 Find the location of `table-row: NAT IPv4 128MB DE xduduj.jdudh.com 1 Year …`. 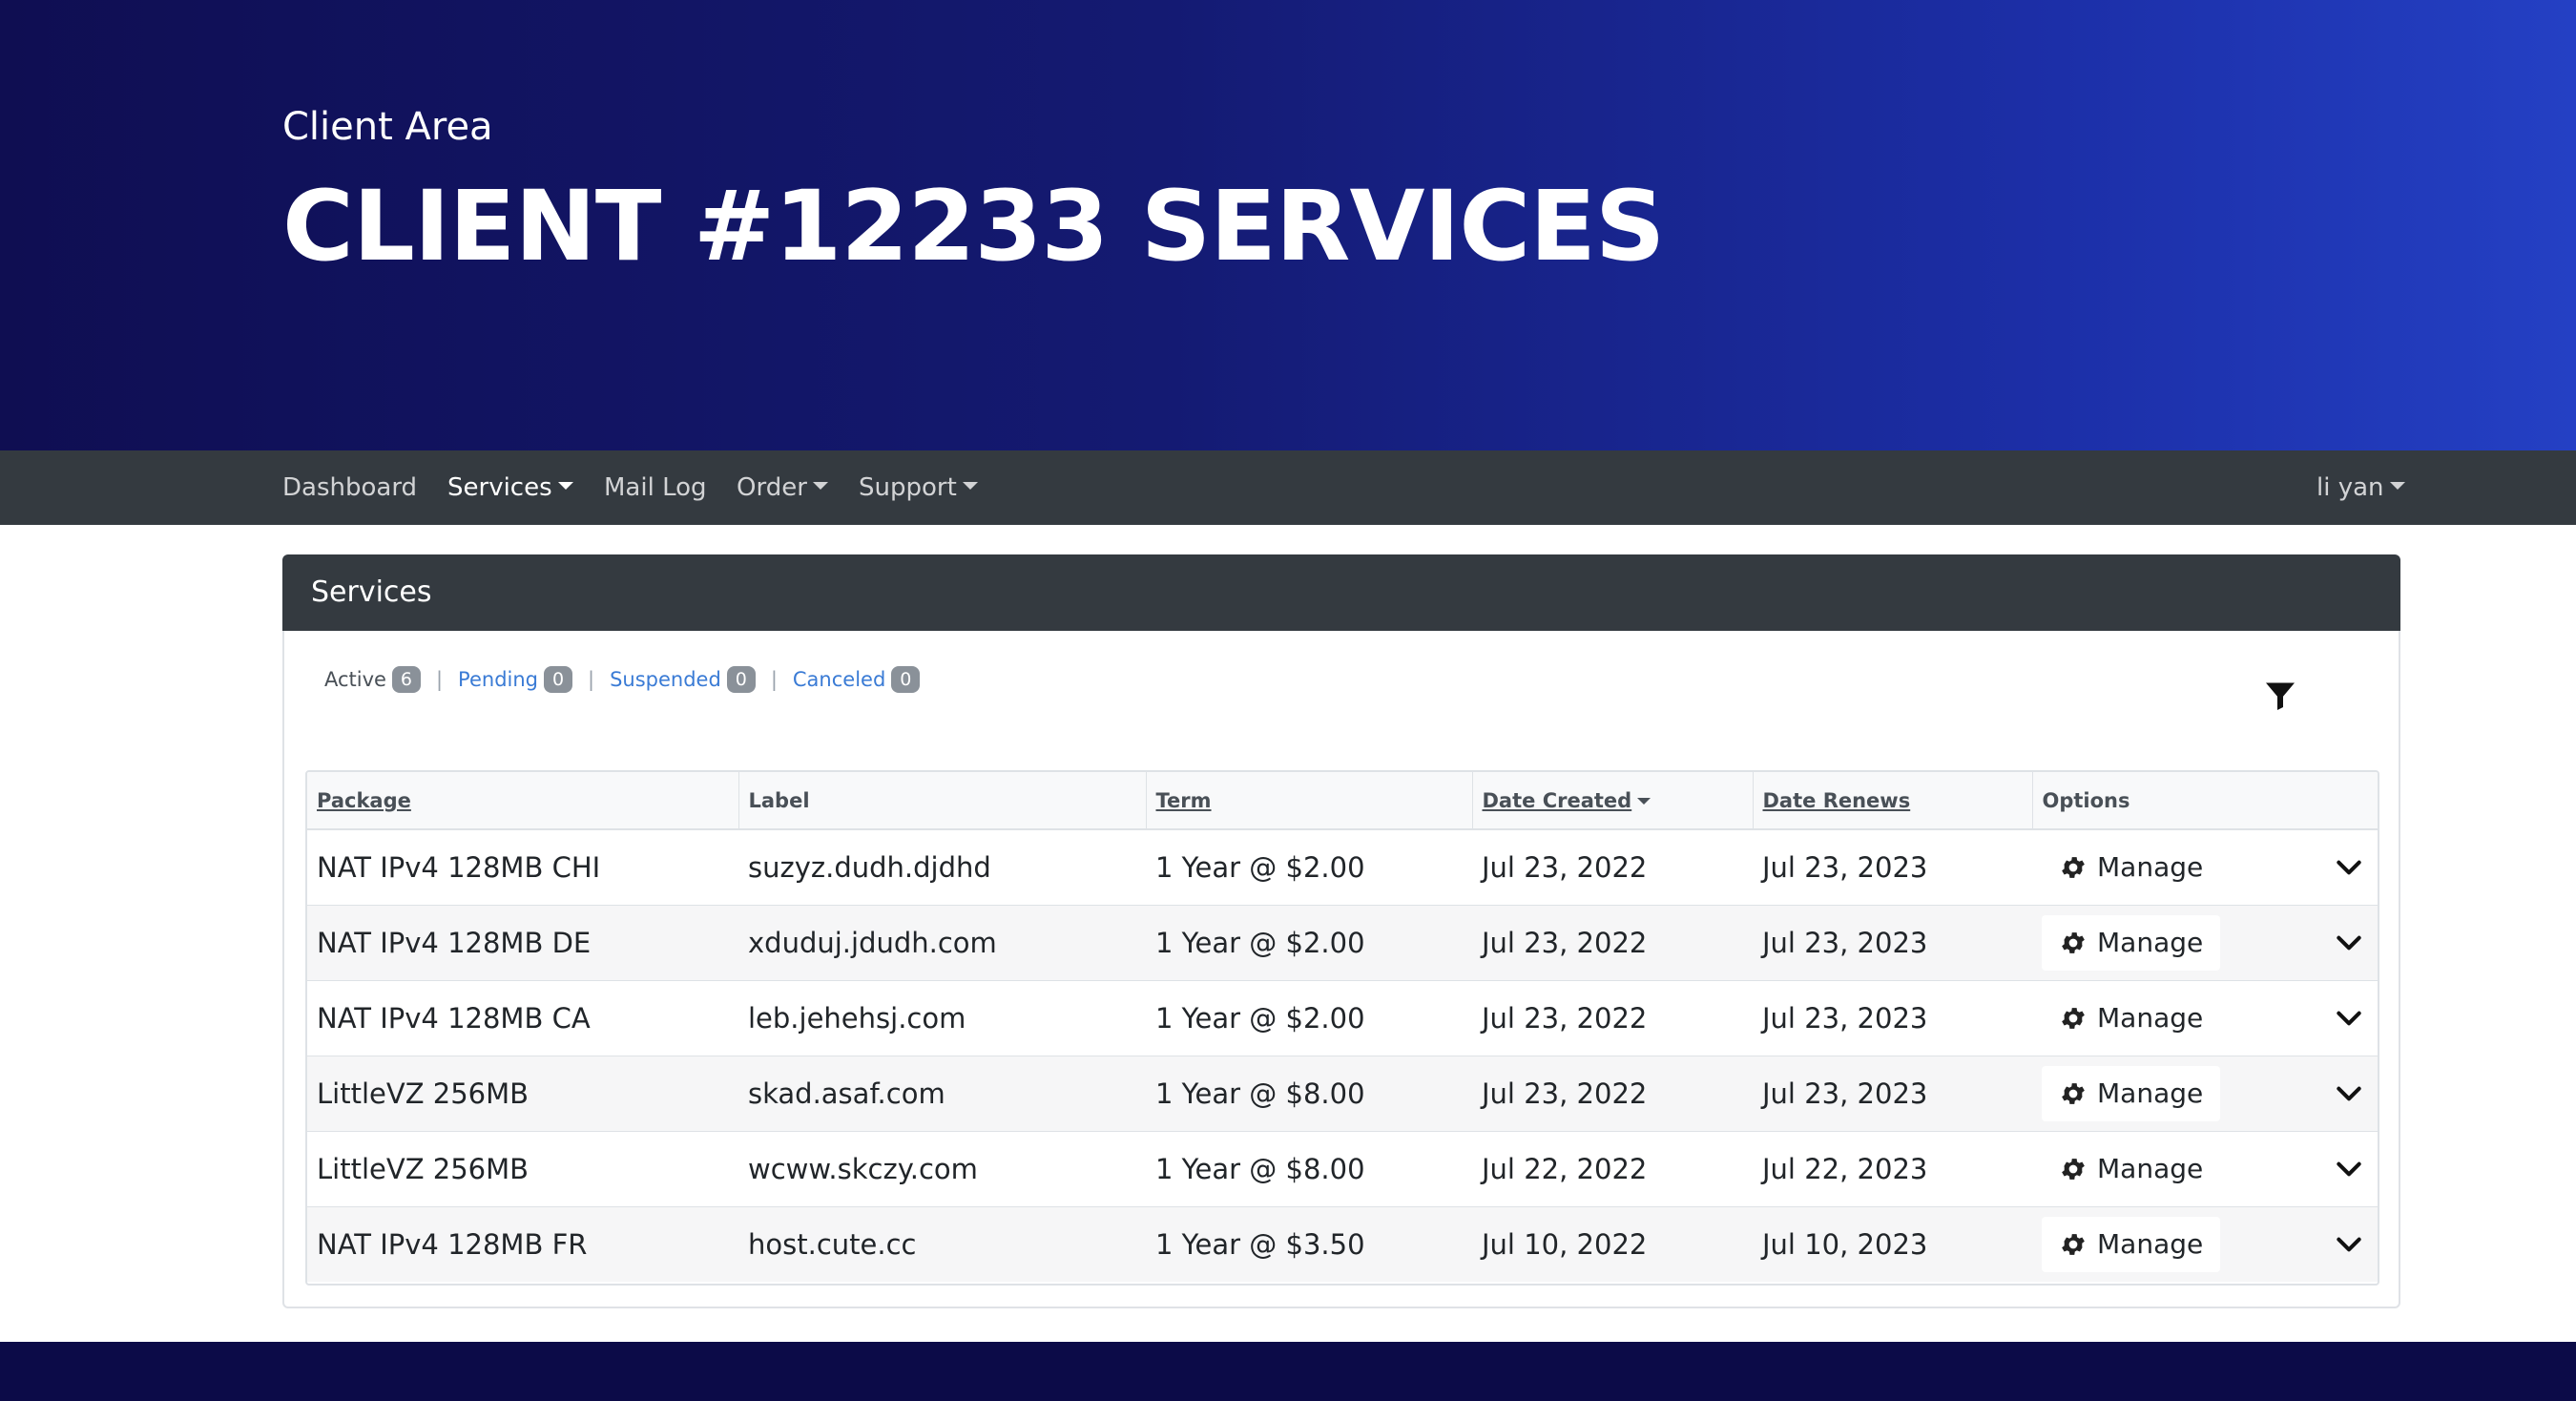

table-row: NAT IPv4 128MB DE xduduj.jdudh.com 1 Year … is located at coordinates (1342, 942).